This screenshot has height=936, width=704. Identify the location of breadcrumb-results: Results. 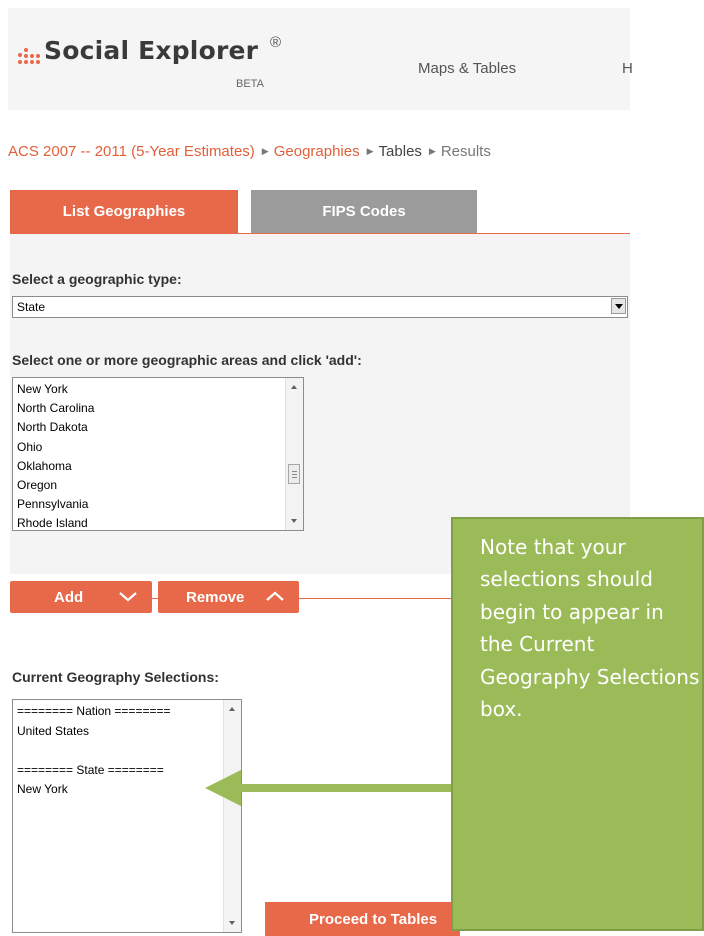
(465, 151).